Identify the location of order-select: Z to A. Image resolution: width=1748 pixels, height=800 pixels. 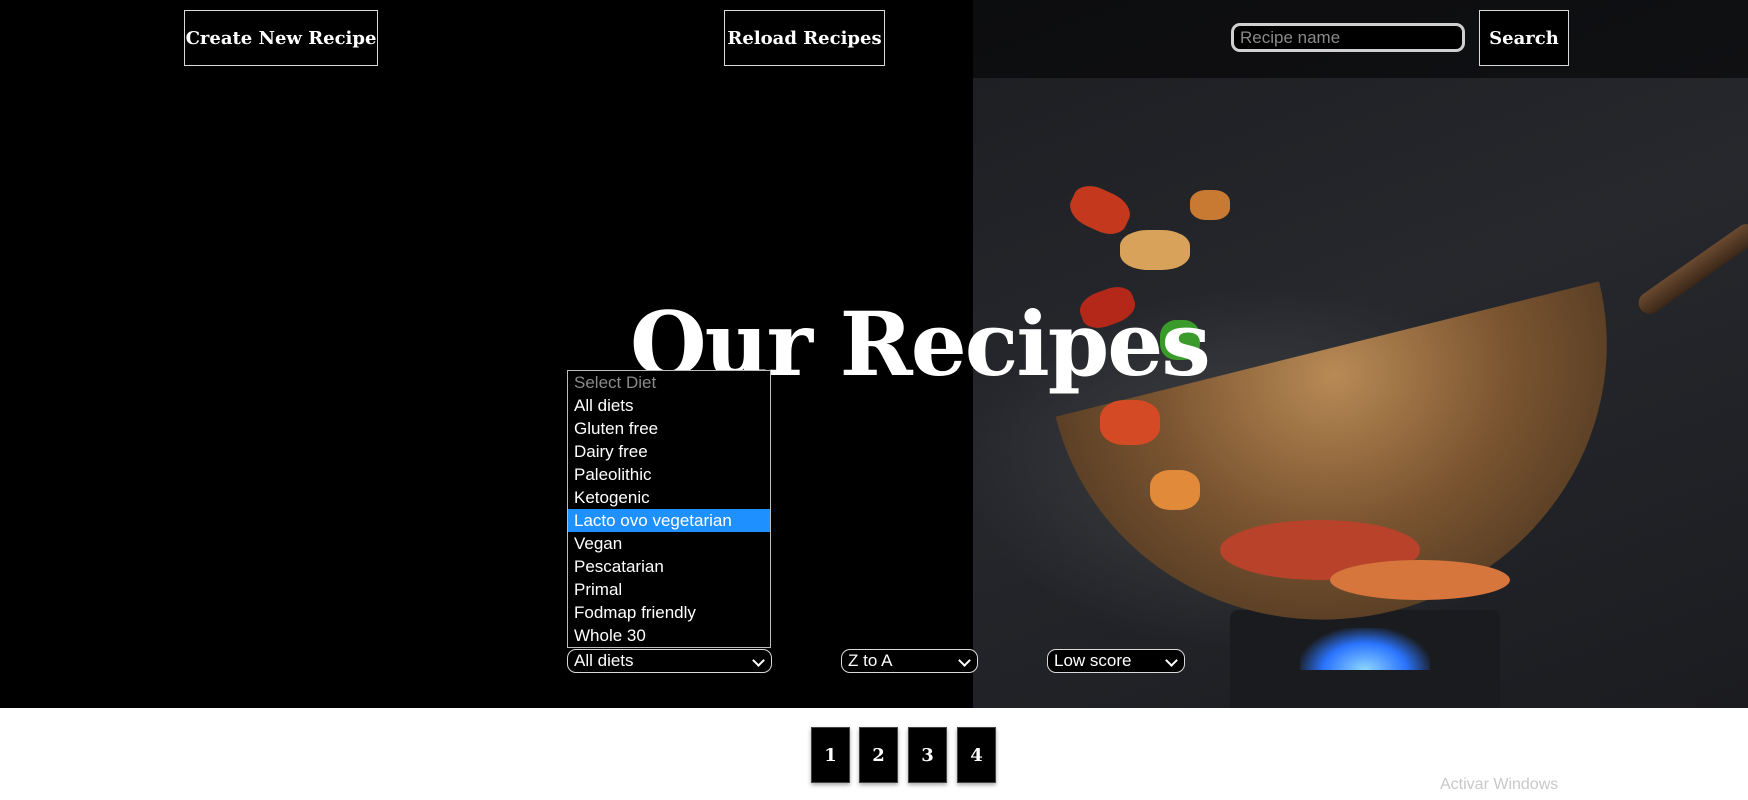
(909, 661).